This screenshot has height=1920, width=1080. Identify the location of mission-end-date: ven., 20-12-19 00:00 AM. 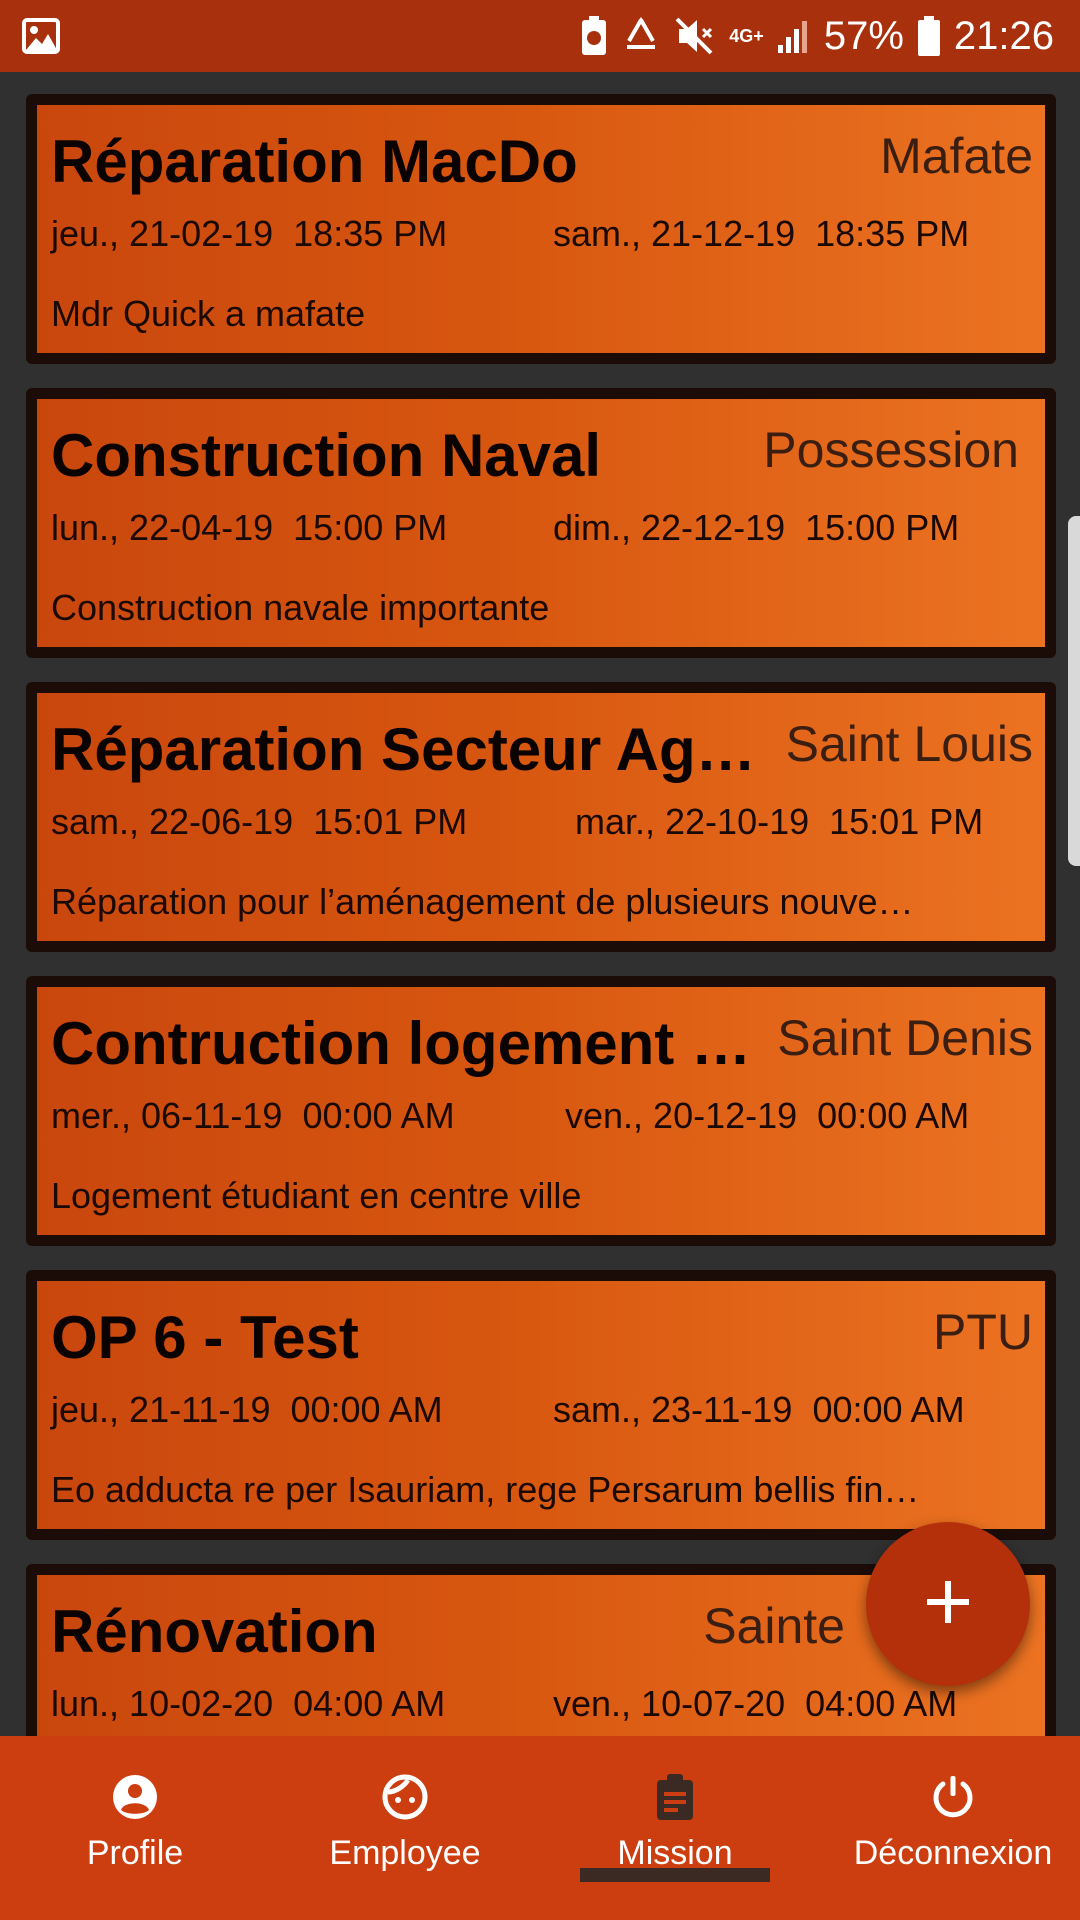
(767, 1115).